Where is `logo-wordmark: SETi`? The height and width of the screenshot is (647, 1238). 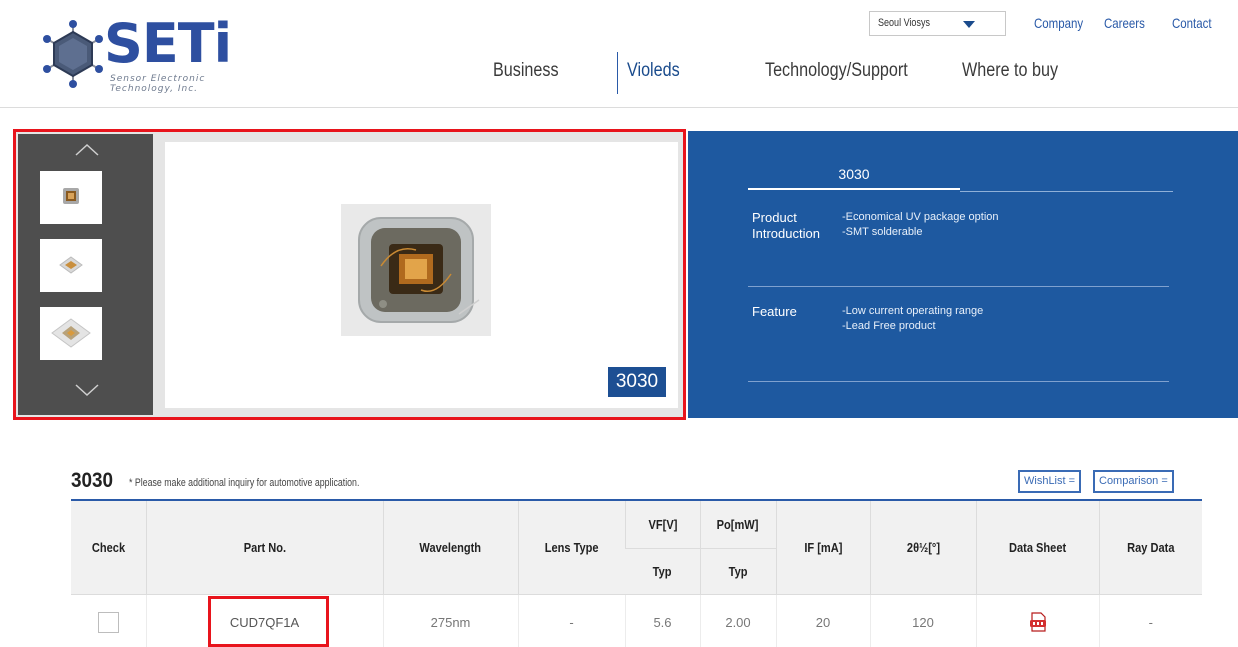
logo-wordmark: SETi is located at coordinates (168, 43).